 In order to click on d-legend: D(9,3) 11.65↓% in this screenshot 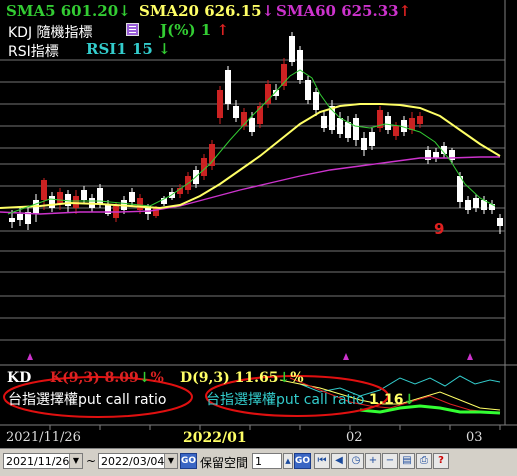, I will do `click(242, 378)`.